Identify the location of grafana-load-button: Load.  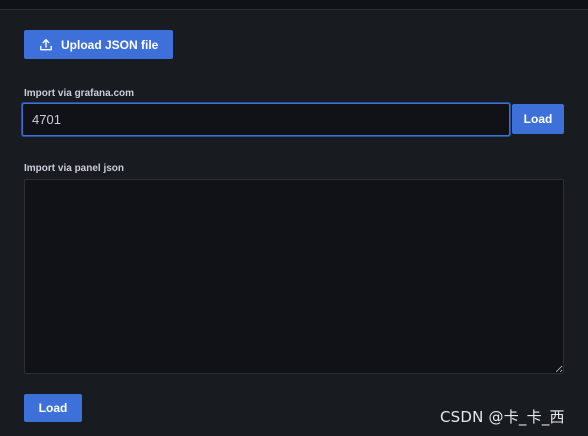
(538, 119).